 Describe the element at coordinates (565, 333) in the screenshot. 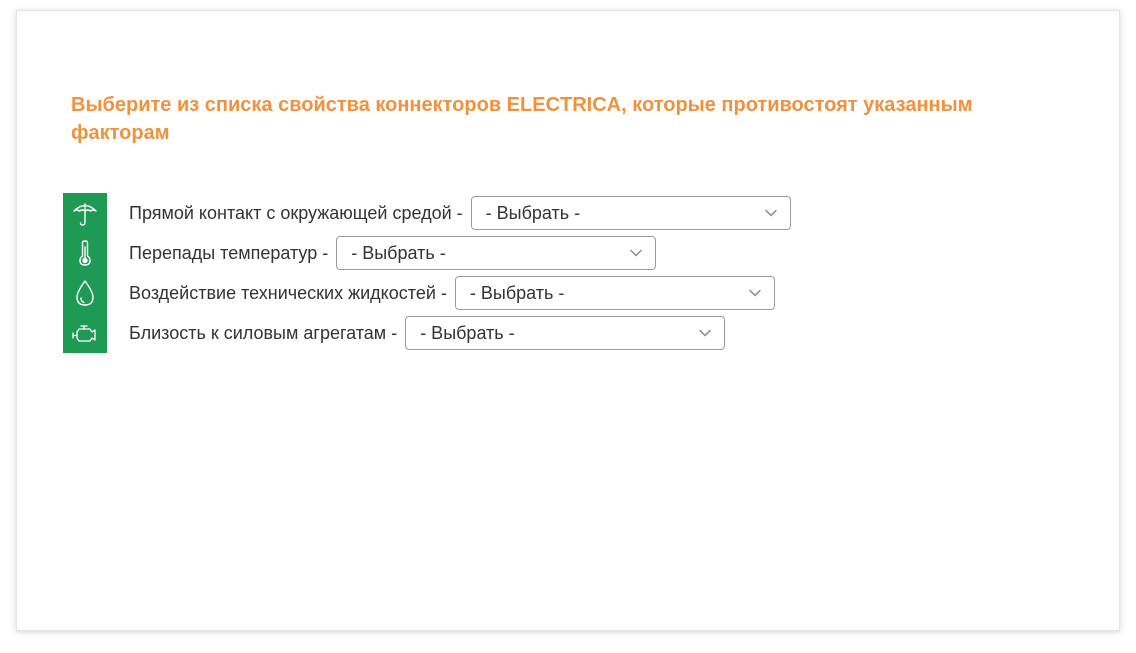

I see `factor-select-power-units: - Выбрать -` at that location.